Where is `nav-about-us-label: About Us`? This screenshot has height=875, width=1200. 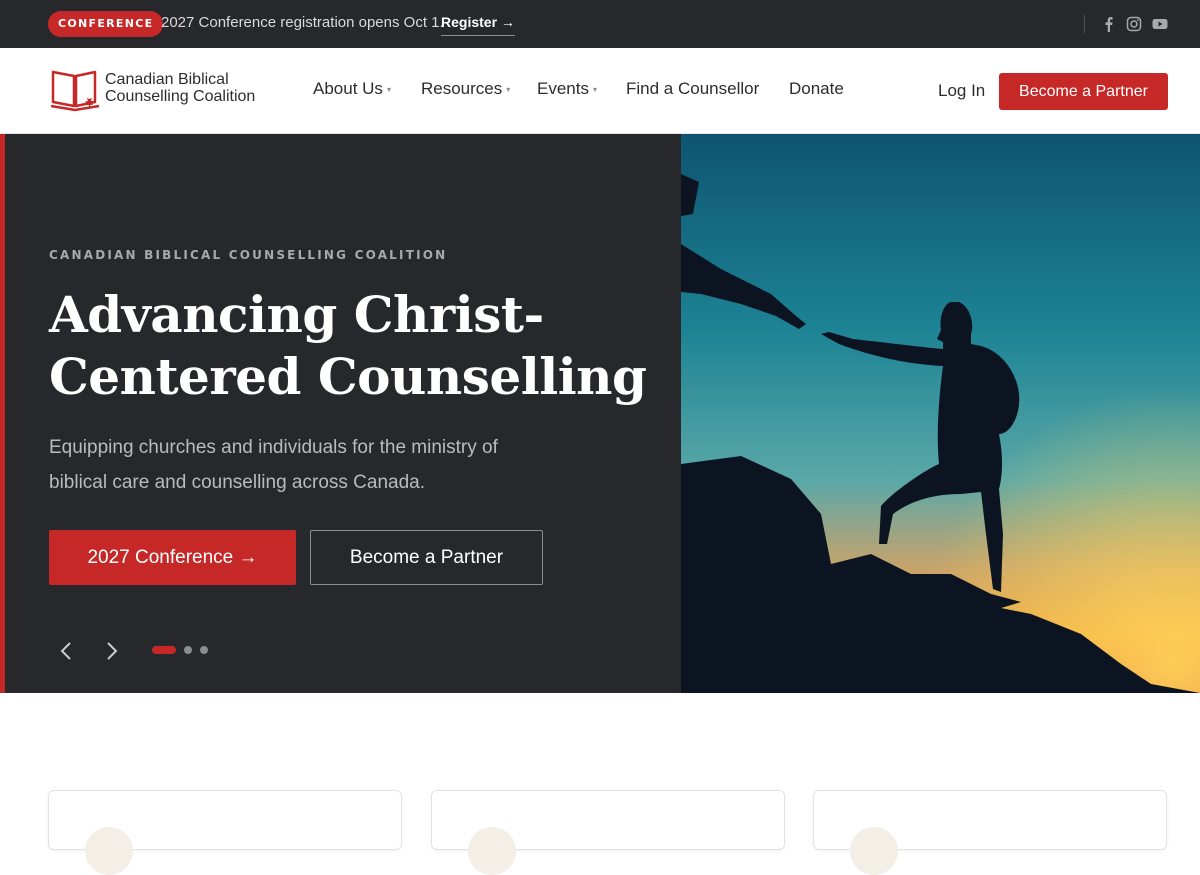
nav-about-us-label: About Us is located at coordinates (348, 88).